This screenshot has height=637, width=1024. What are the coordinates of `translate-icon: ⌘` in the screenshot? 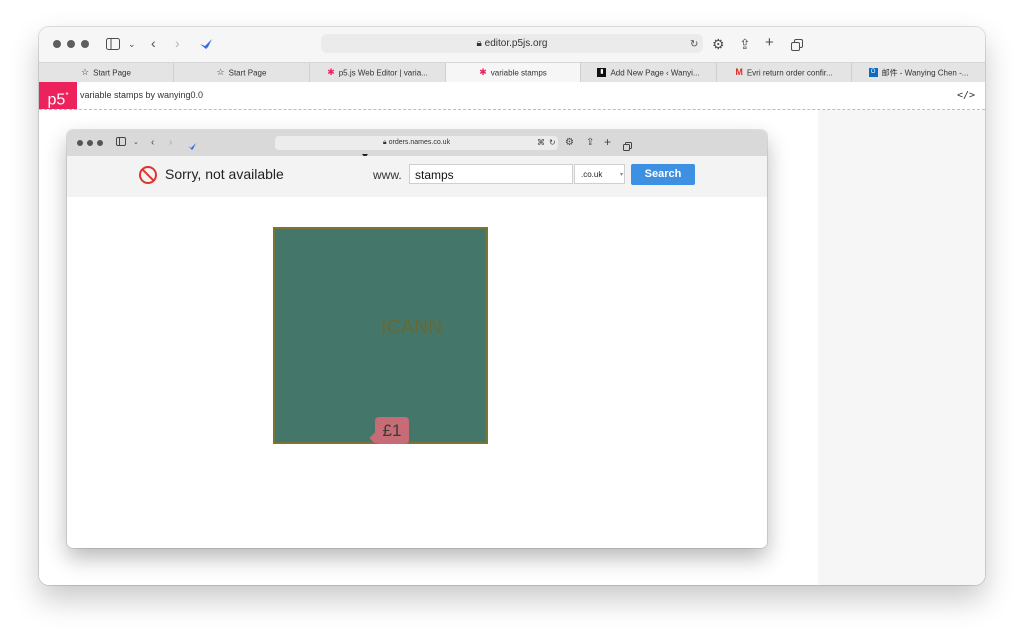 It's located at (541, 142).